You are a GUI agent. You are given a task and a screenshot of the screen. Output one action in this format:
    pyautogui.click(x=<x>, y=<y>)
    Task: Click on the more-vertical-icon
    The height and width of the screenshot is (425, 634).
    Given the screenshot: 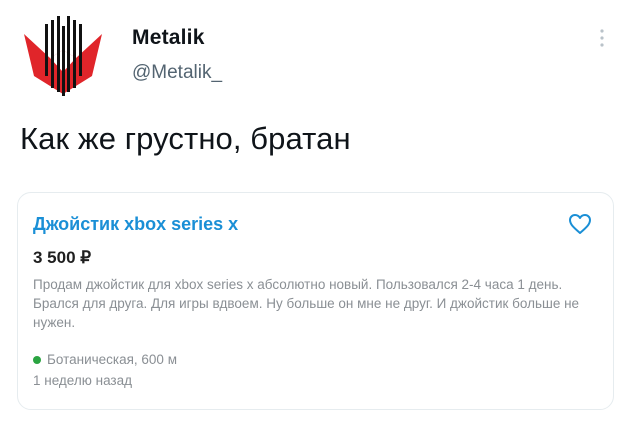 What is the action you would take?
    pyautogui.click(x=602, y=38)
    